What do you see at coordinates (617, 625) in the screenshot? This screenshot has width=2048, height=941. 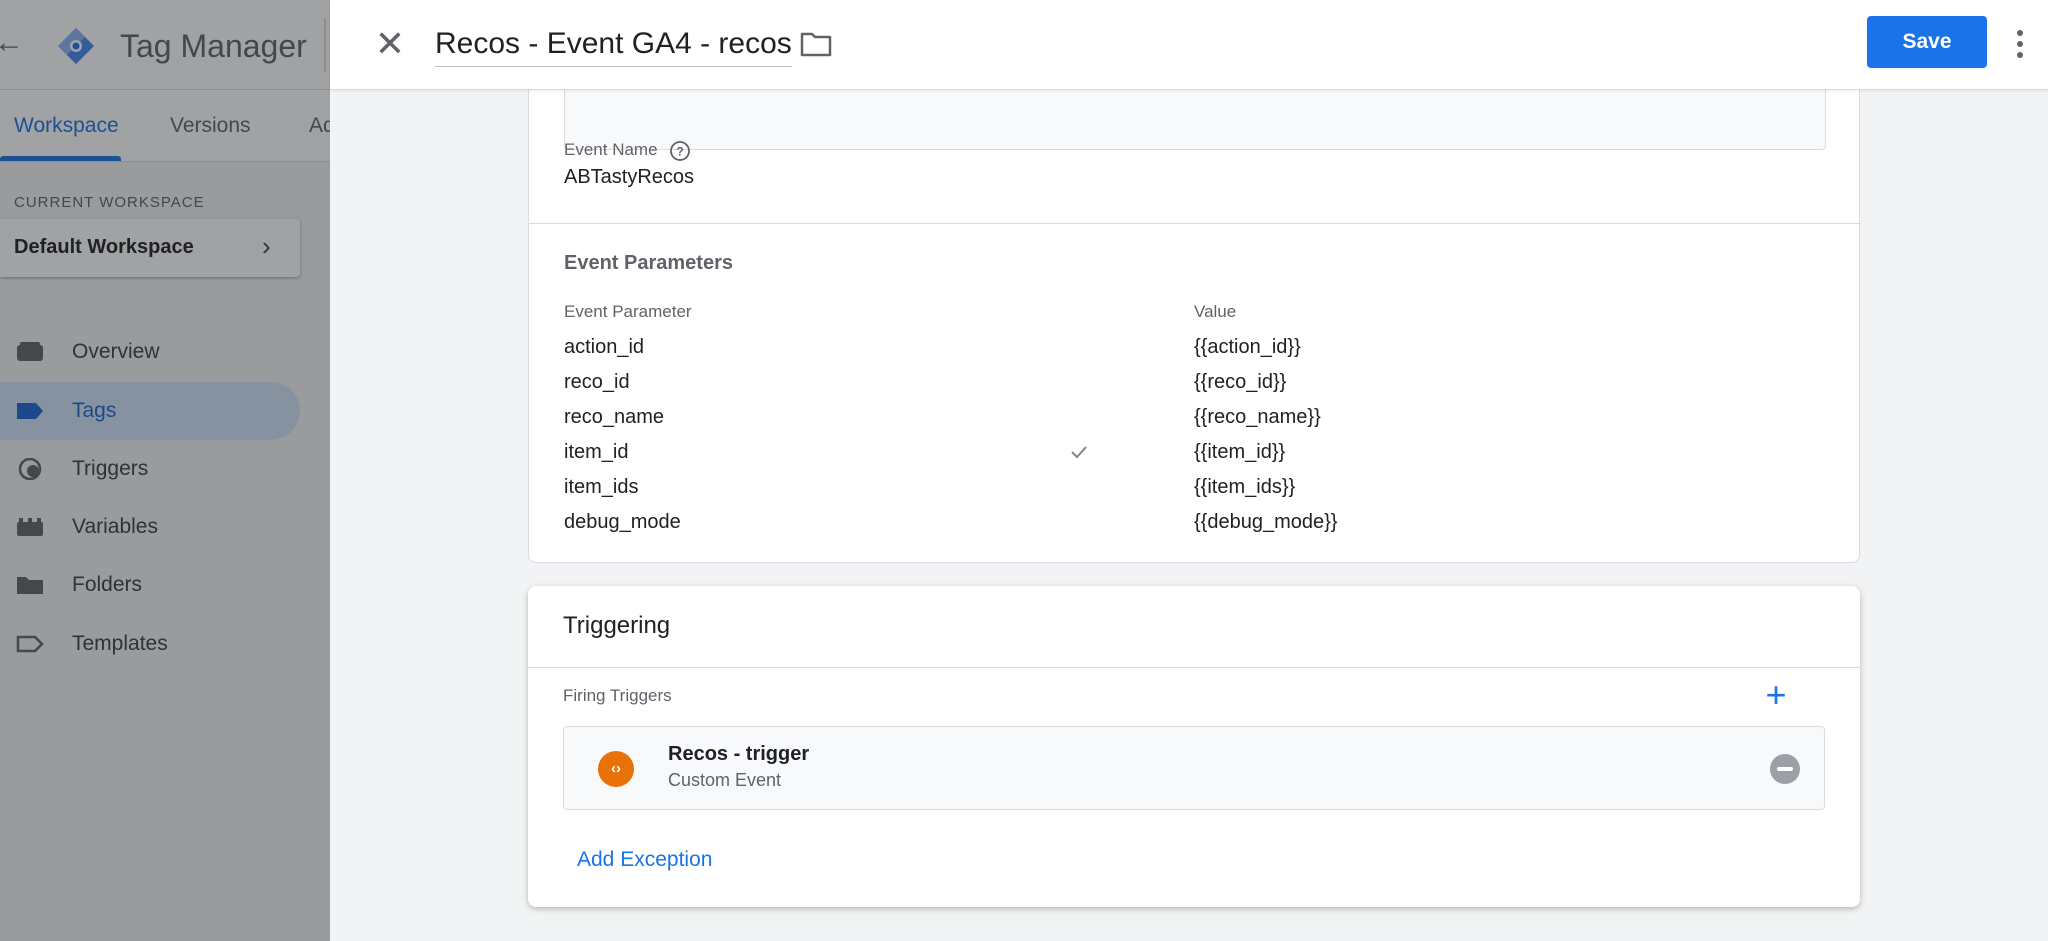 I see `triggering-title: Triggering` at bounding box center [617, 625].